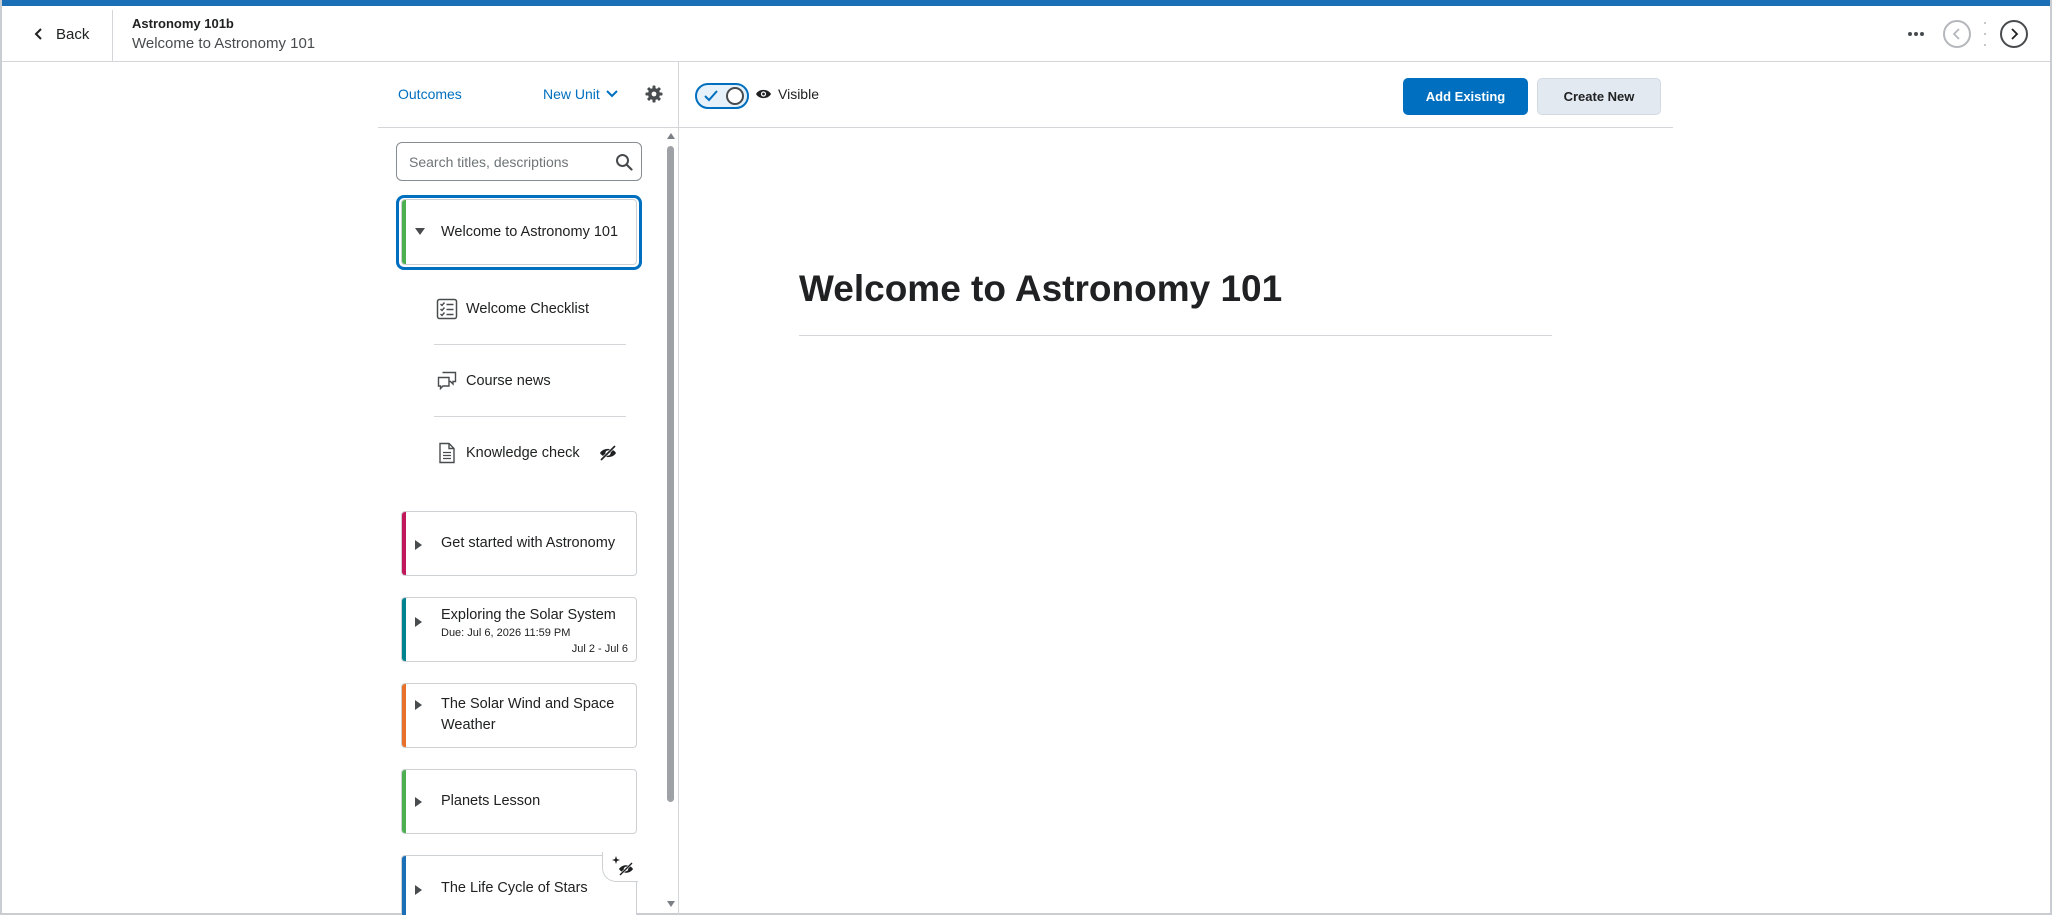 The height and width of the screenshot is (915, 2052). Describe the element at coordinates (735, 96) in the screenshot. I see `toggle-knob` at that location.